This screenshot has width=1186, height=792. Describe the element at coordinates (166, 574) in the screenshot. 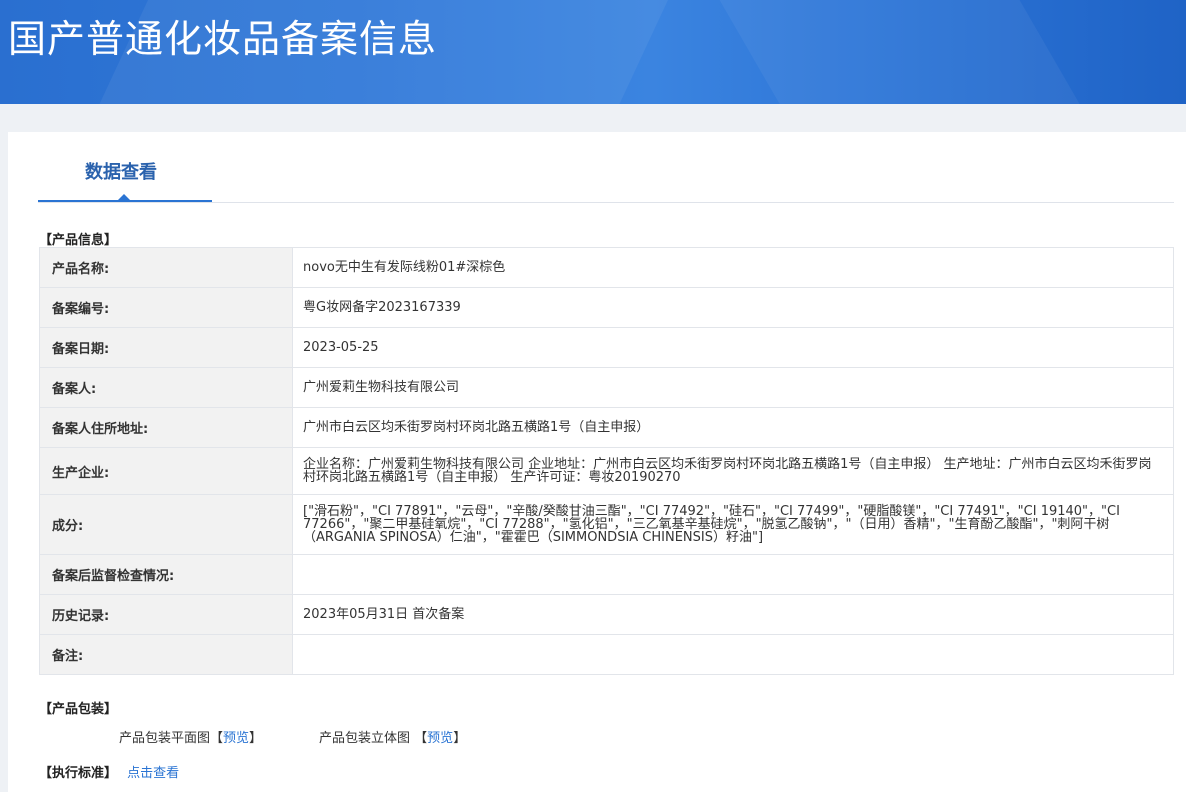

I see `field-label: 备案后监督检查情况:` at that location.